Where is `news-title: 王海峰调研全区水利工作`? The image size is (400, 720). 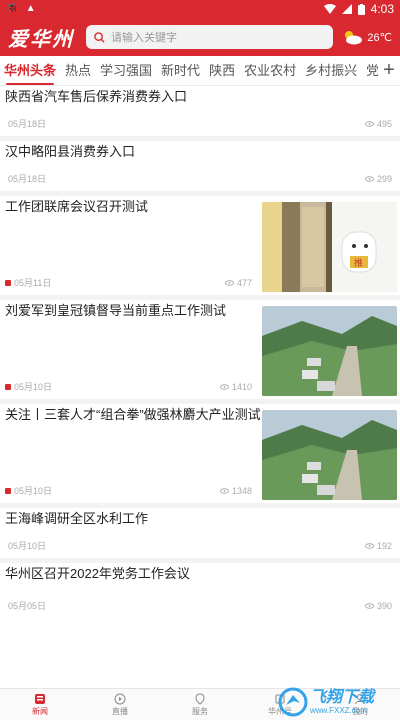 news-title: 王海峰调研全区水利工作 is located at coordinates (77, 518).